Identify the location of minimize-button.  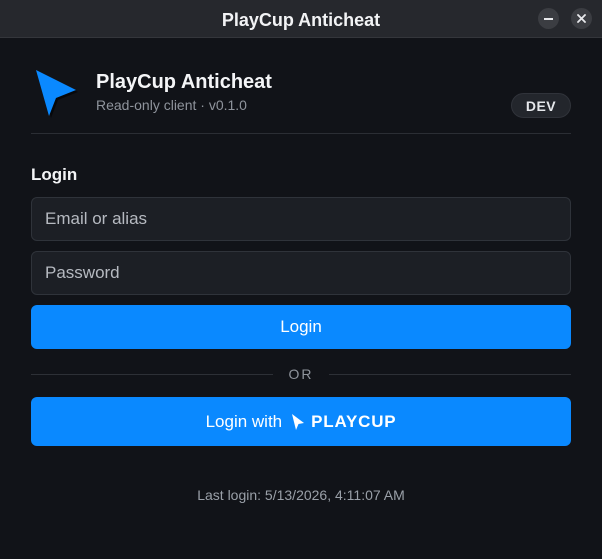
(548, 18).